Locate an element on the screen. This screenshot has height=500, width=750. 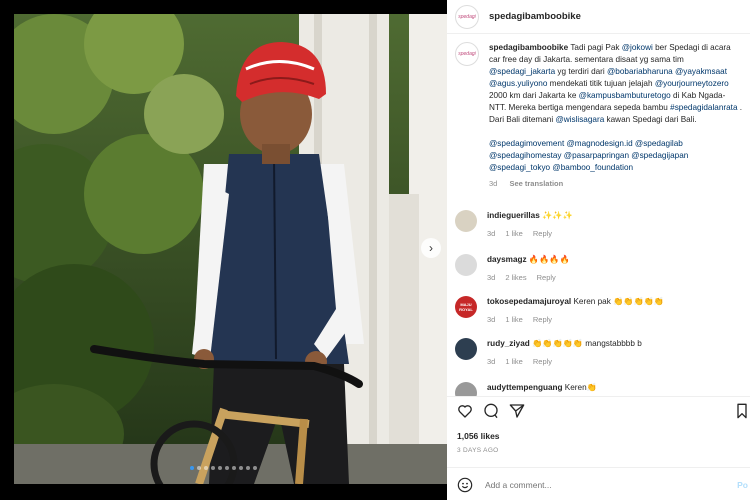
caption-avatar: spedagi is located at coordinates (467, 54).